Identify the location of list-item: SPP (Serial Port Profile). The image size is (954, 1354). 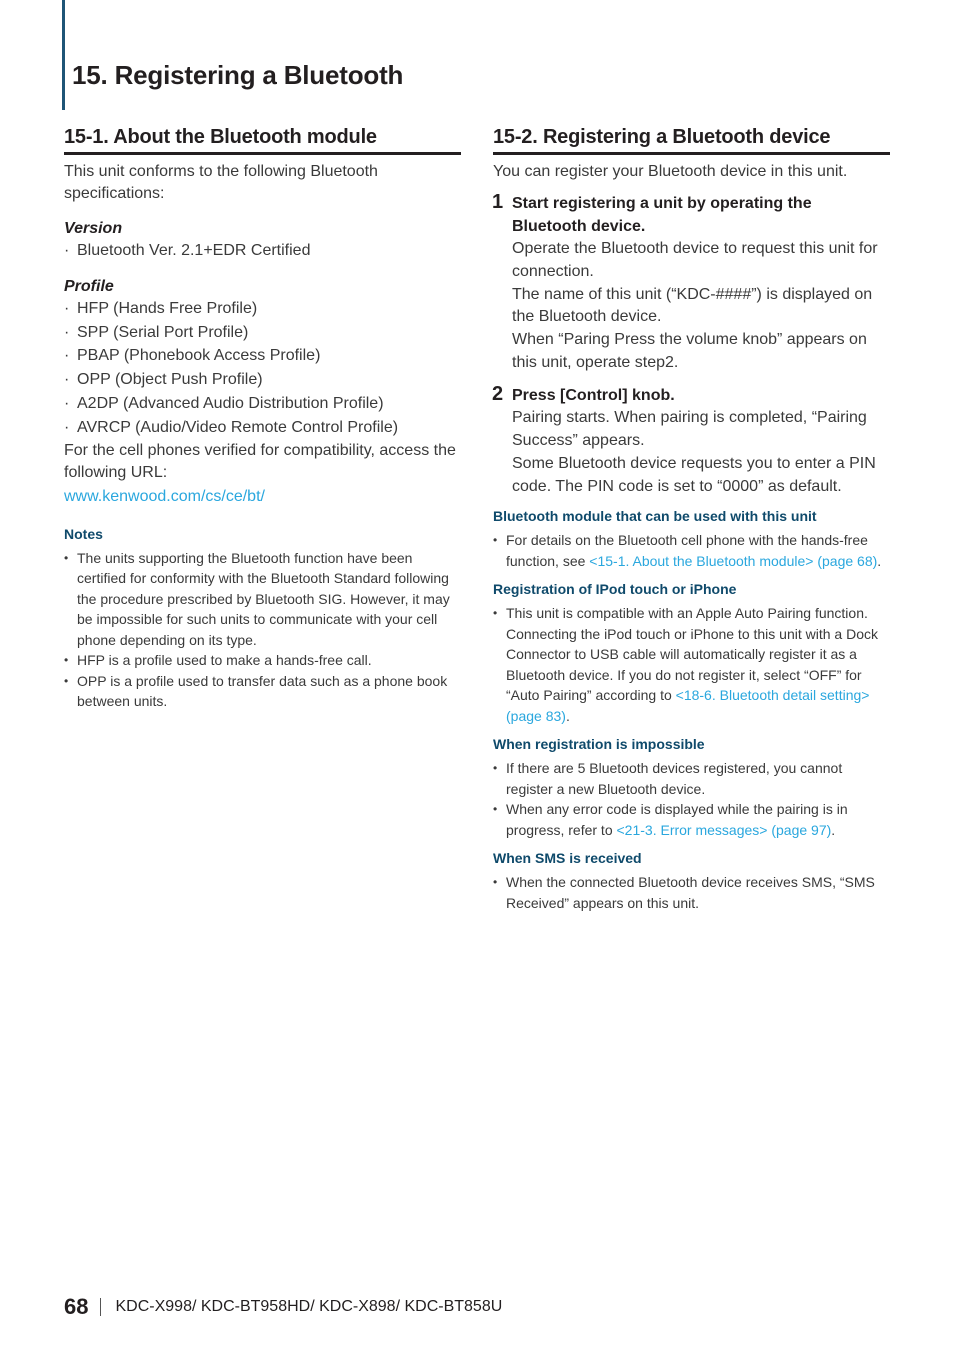
(262, 333).